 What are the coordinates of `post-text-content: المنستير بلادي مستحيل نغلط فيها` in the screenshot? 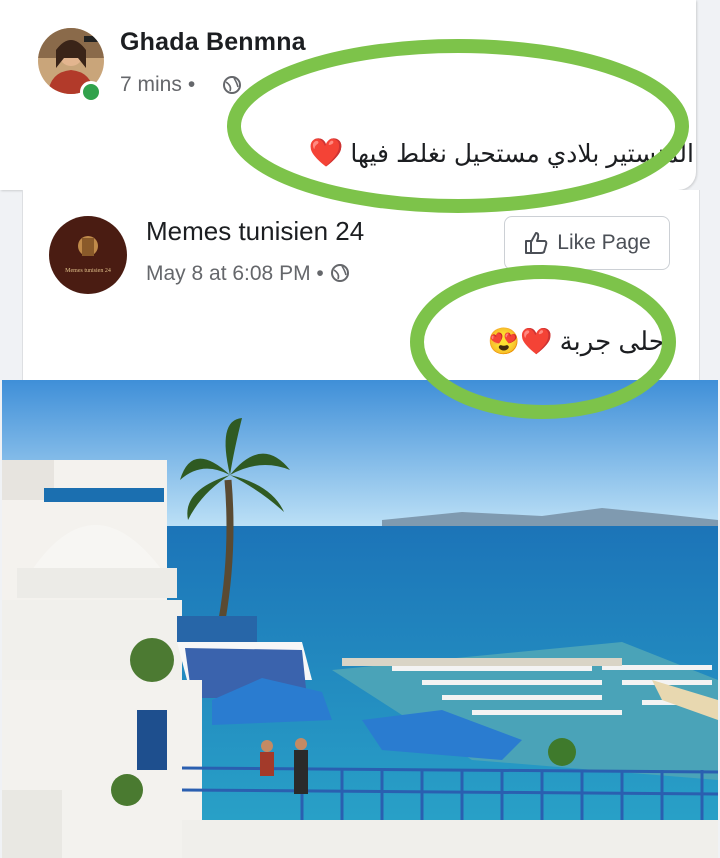 It's located at (522, 154).